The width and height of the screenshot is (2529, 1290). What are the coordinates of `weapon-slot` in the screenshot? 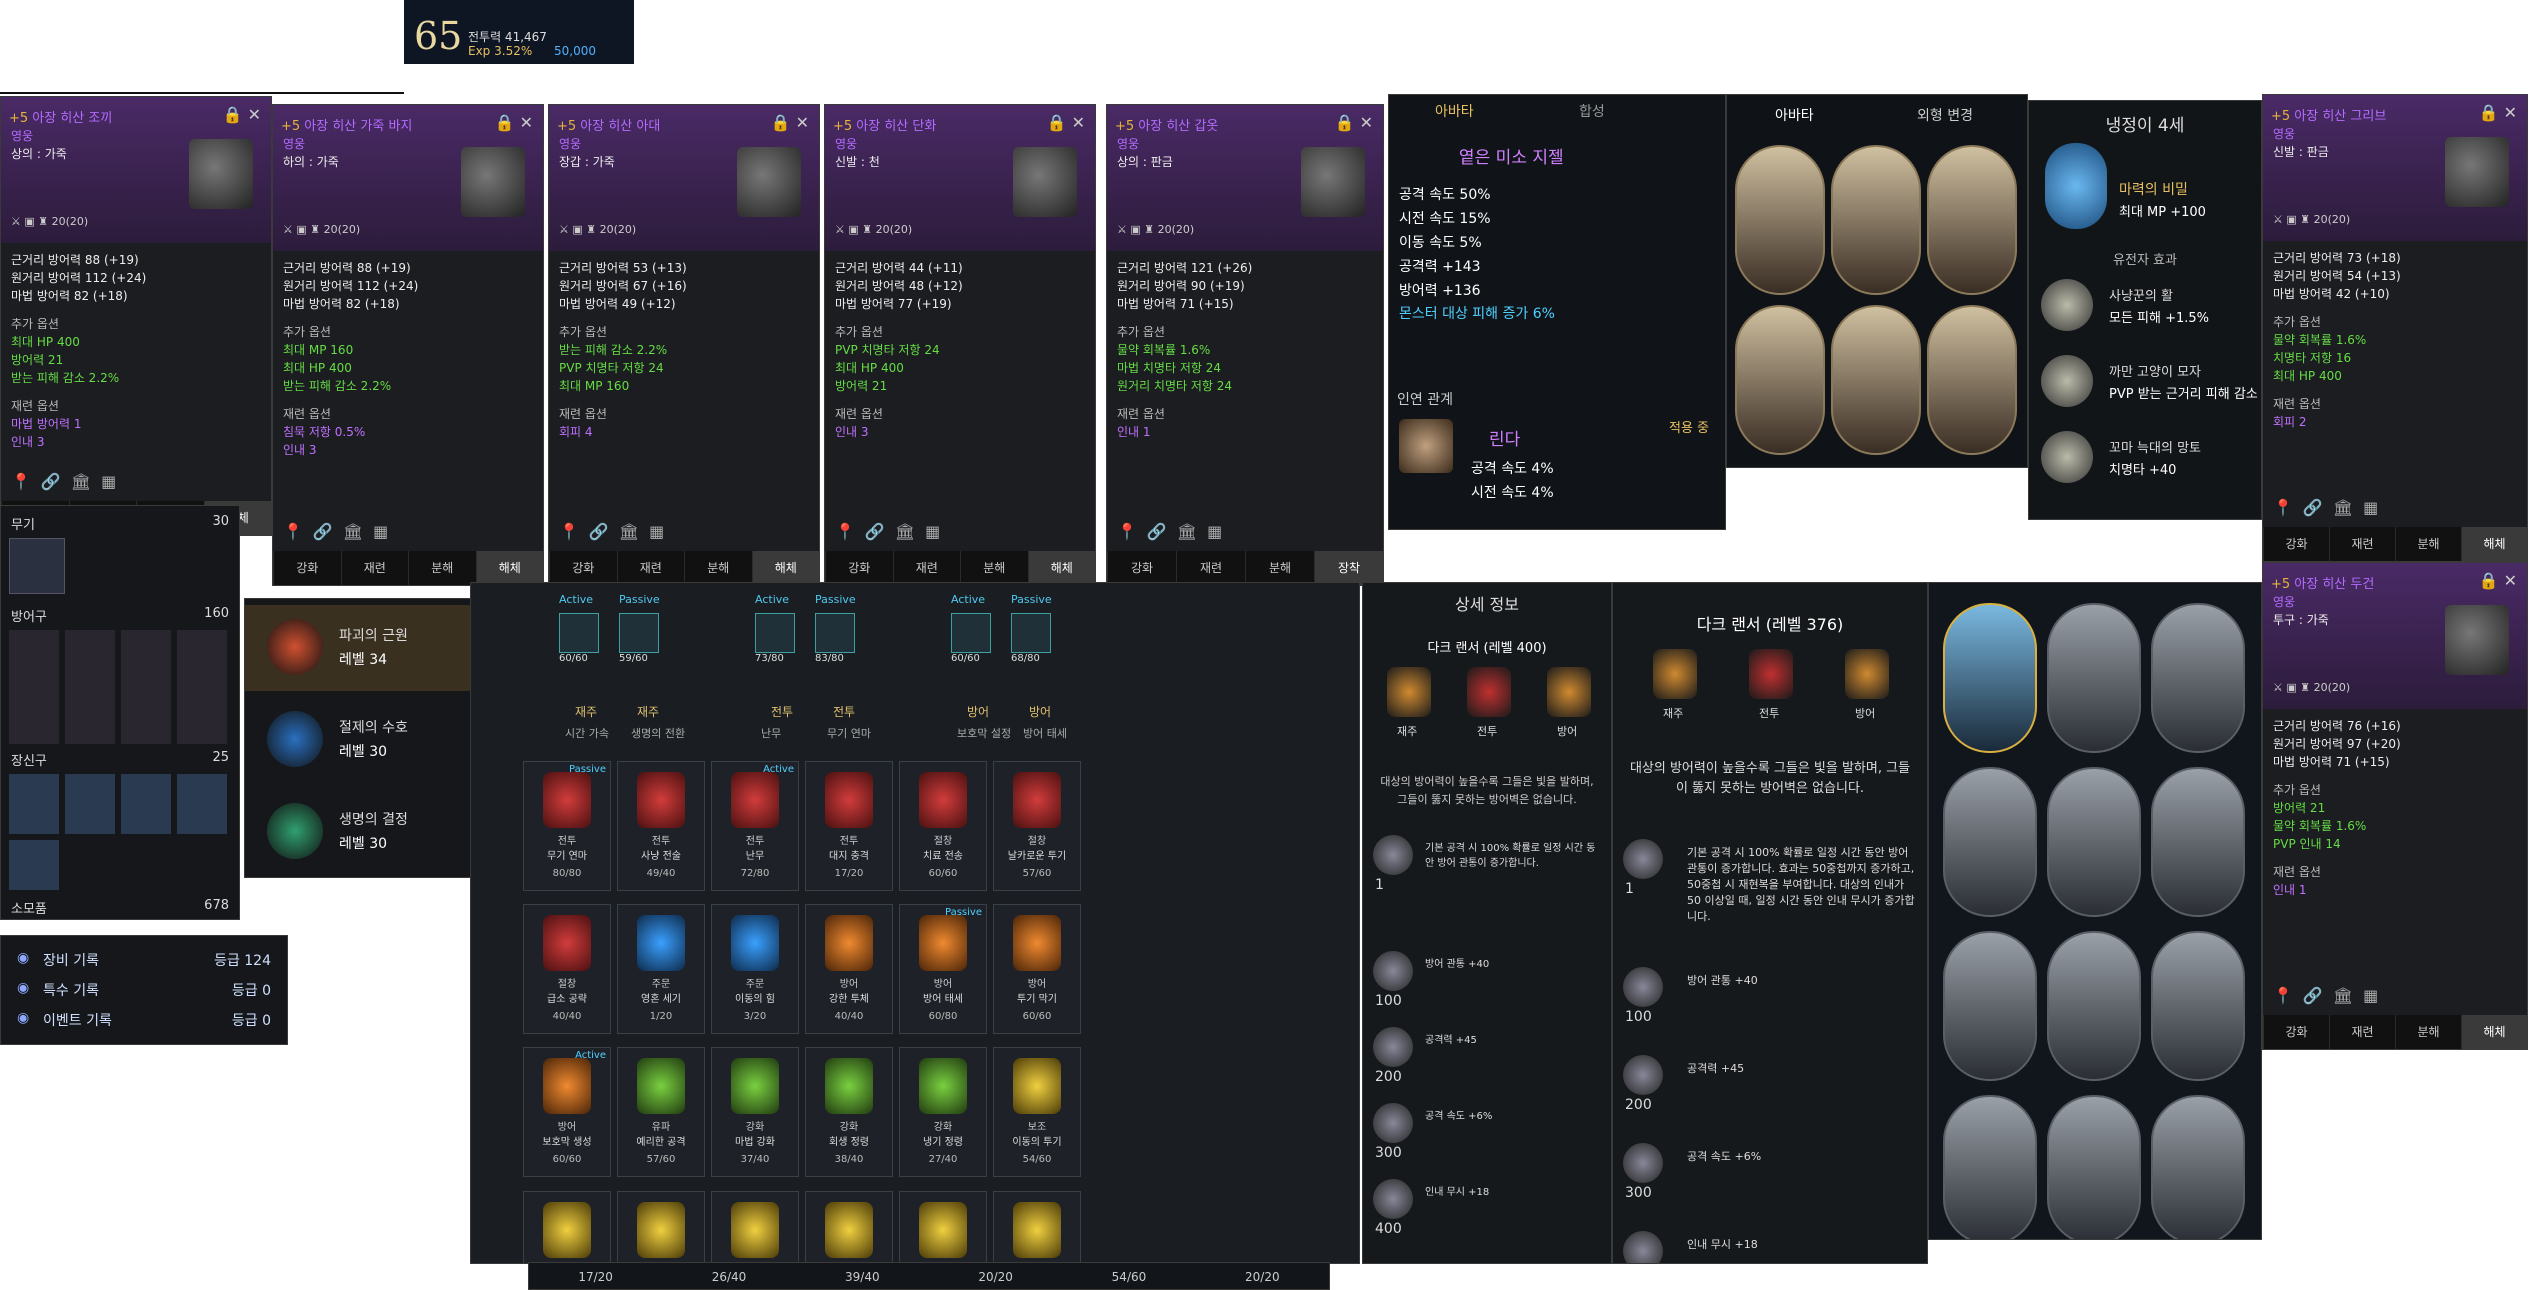 It's located at (37, 566).